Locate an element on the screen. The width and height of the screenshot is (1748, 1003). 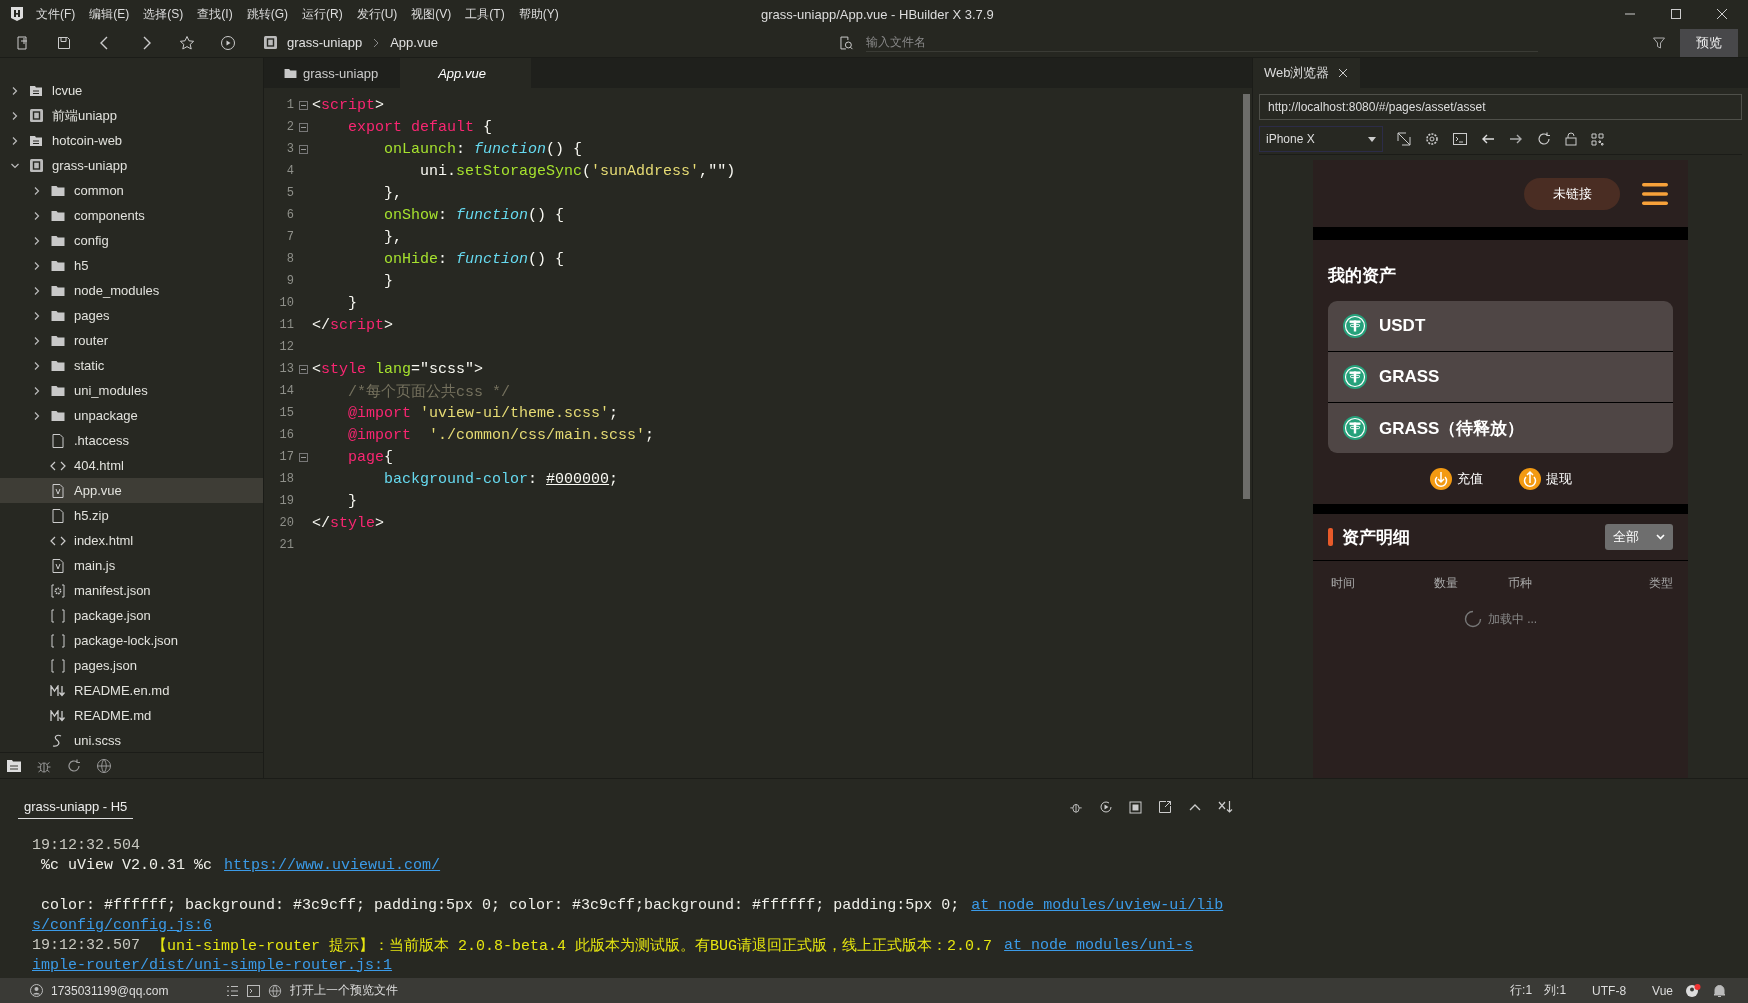
filter-icon is located at coordinates (1659, 42).